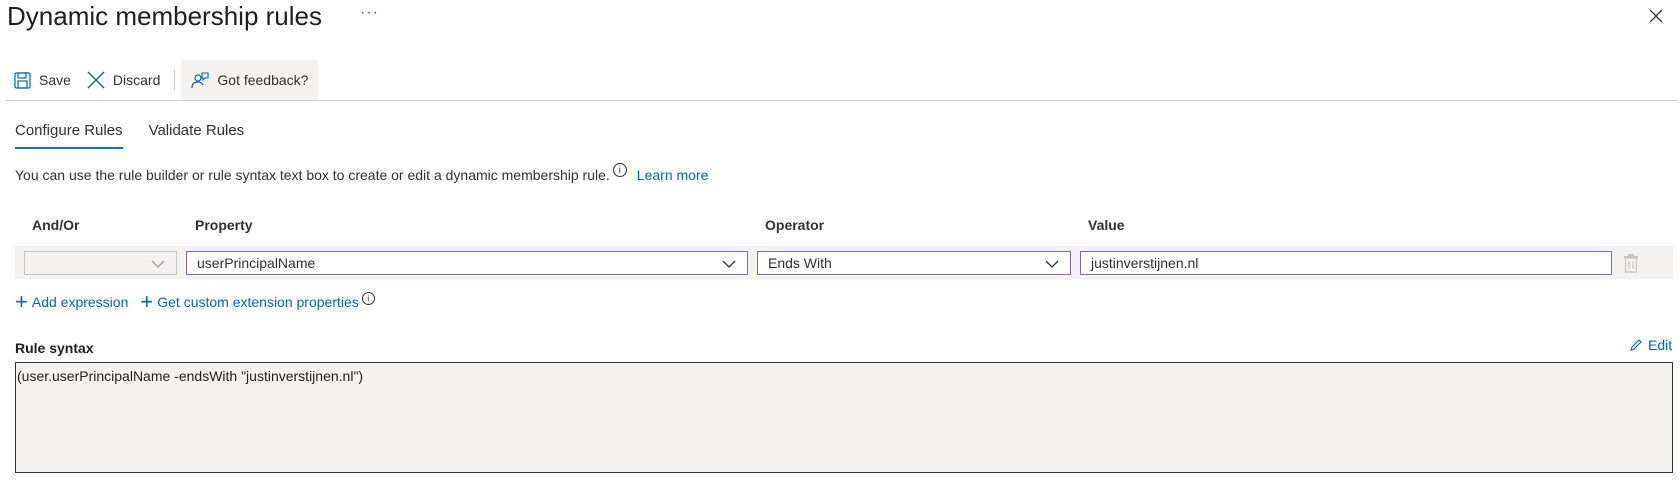 The width and height of the screenshot is (1680, 480). Describe the element at coordinates (1346, 263) in the screenshot. I see `value-input: justinverstijnen.nl` at that location.